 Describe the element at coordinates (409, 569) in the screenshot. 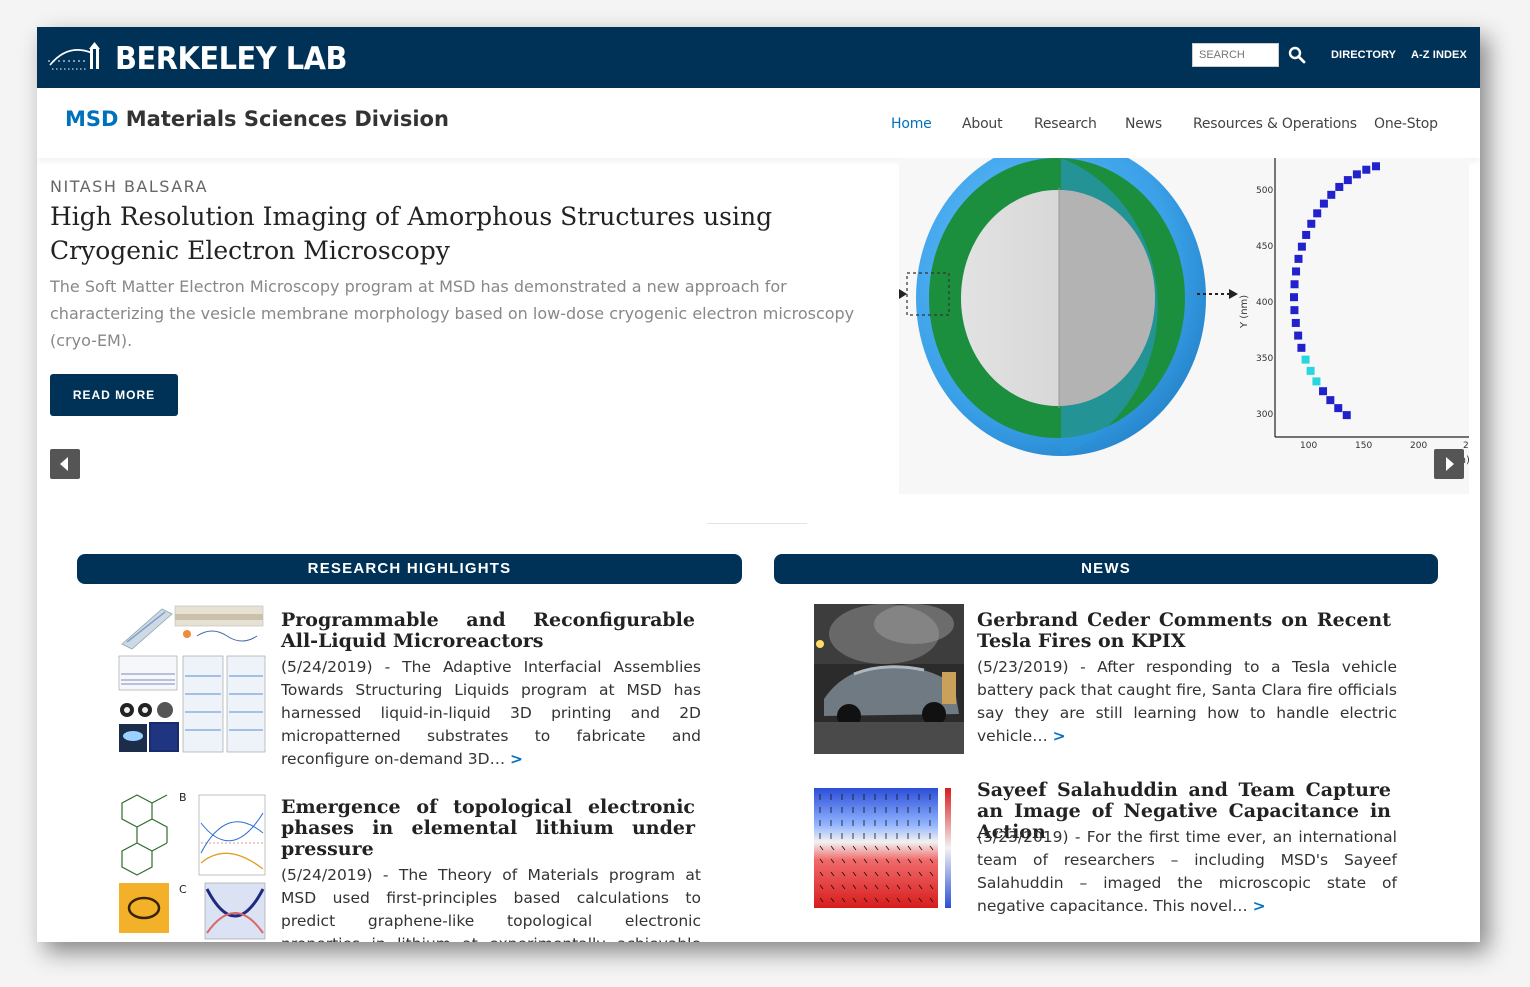

I see `research-highlights-heading: RESEARCH HIGHLIGHTS` at that location.